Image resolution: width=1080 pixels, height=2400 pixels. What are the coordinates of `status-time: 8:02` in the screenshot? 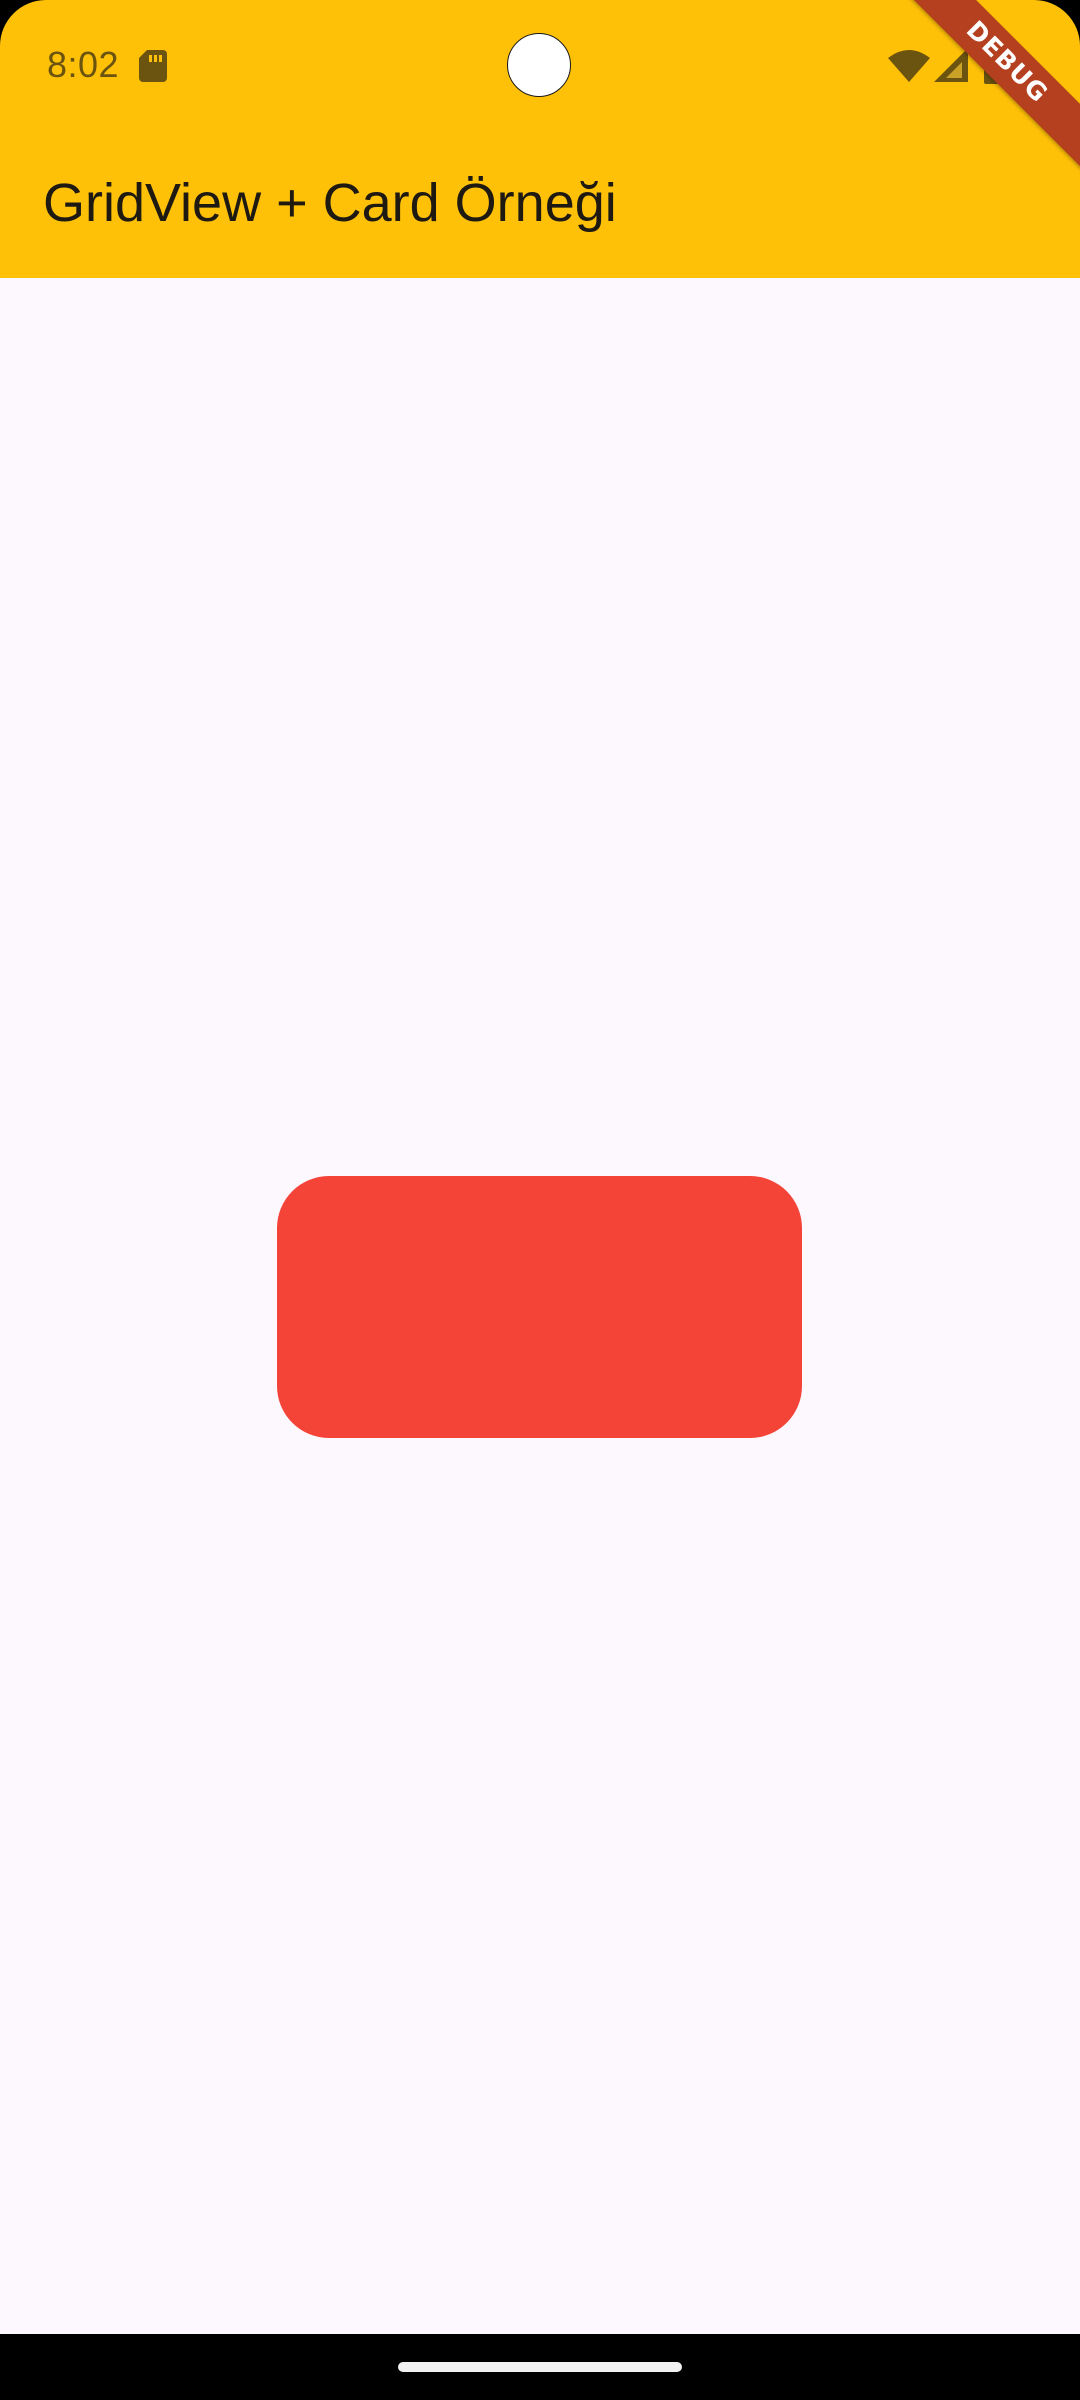 It's located at (83, 64).